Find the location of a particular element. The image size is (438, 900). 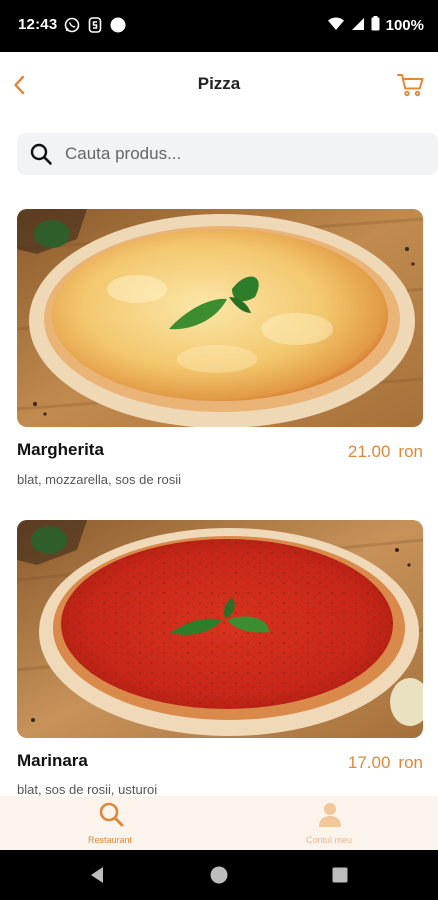

tab-contul-meu: Contul meu is located at coordinates (329, 823).